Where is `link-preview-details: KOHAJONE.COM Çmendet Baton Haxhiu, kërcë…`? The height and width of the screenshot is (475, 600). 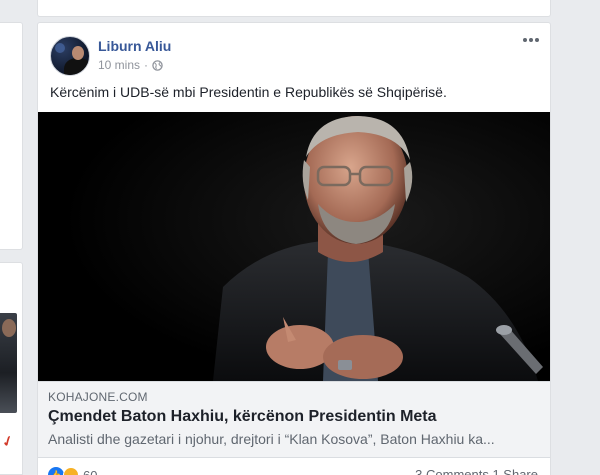
link-preview-details: KOHAJONE.COM Çmendet Baton Haxhiu, kërcë… is located at coordinates (294, 419).